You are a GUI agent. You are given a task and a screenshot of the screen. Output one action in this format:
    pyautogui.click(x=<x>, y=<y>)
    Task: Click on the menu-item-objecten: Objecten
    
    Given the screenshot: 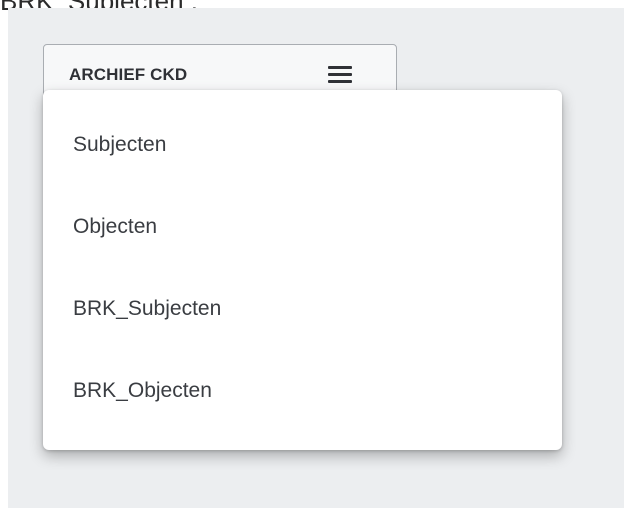 What is the action you would take?
    pyautogui.click(x=302, y=227)
    